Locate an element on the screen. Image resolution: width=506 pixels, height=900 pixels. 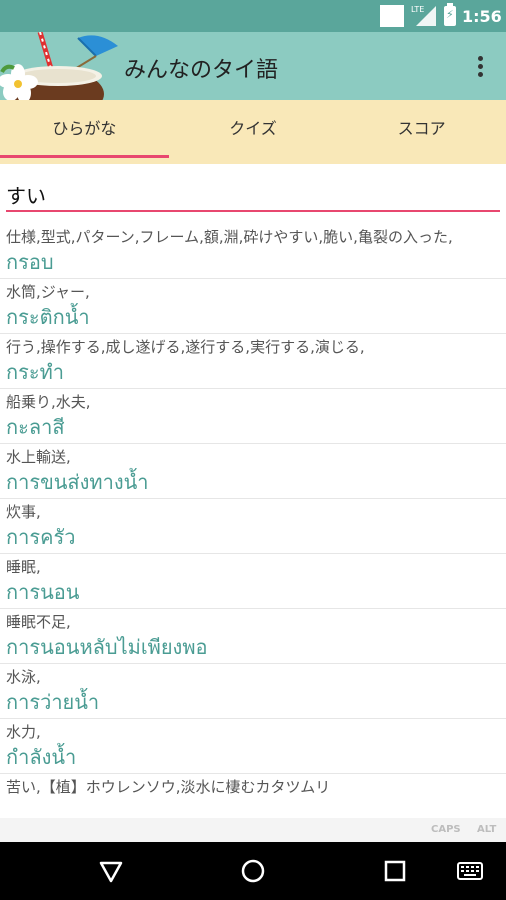
meaning-text: 仕様,型式,パターン,フレーム,額,淵,砕けやすい,脆い,亀裂の入った, is located at coordinates (229, 237).